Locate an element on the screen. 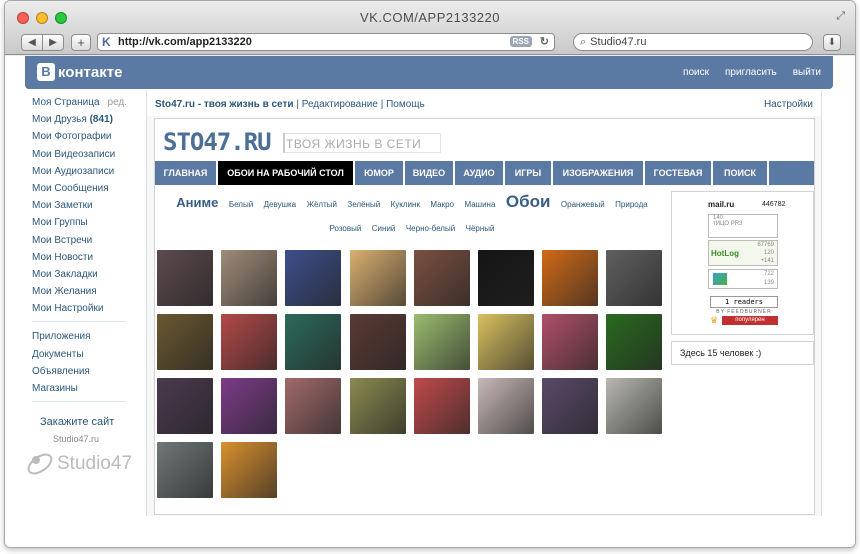 This screenshot has height=554, width=860. tag-black: Чёрный is located at coordinates (480, 228).